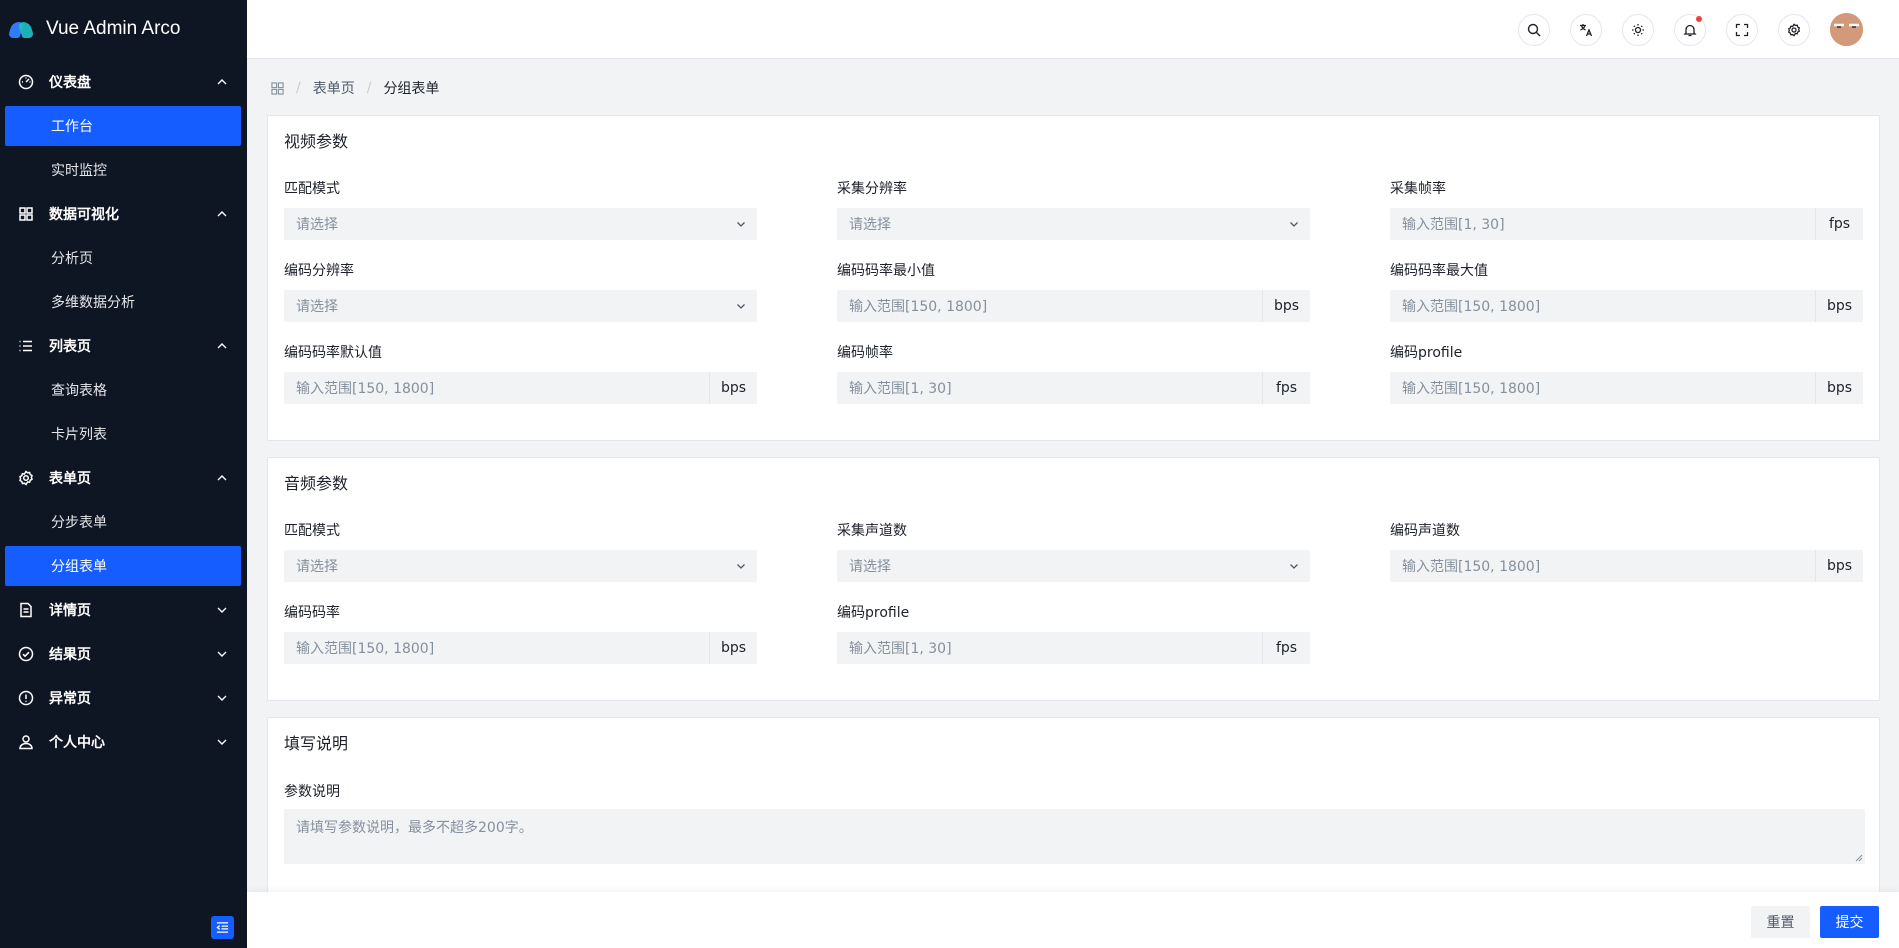 This screenshot has width=1899, height=948. Describe the element at coordinates (123, 654) in the screenshot. I see `menu-group-result: 结果页` at that location.